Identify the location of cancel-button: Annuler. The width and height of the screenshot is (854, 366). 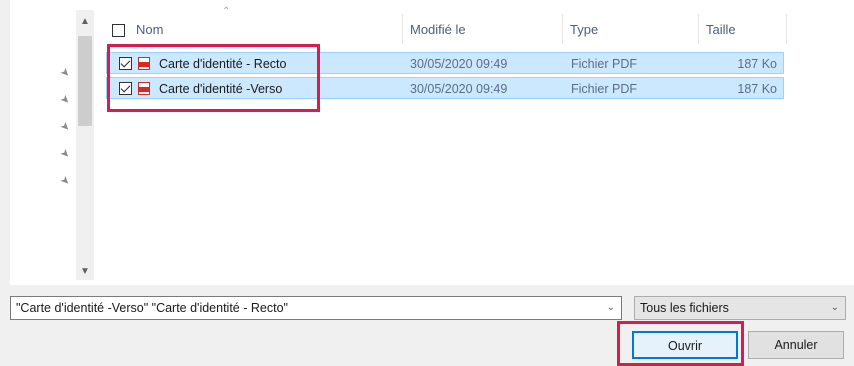
(796, 345).